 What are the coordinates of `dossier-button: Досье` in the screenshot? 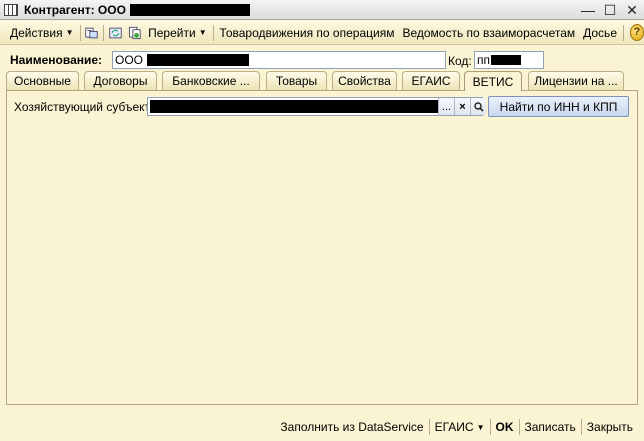 It's located at (600, 33).